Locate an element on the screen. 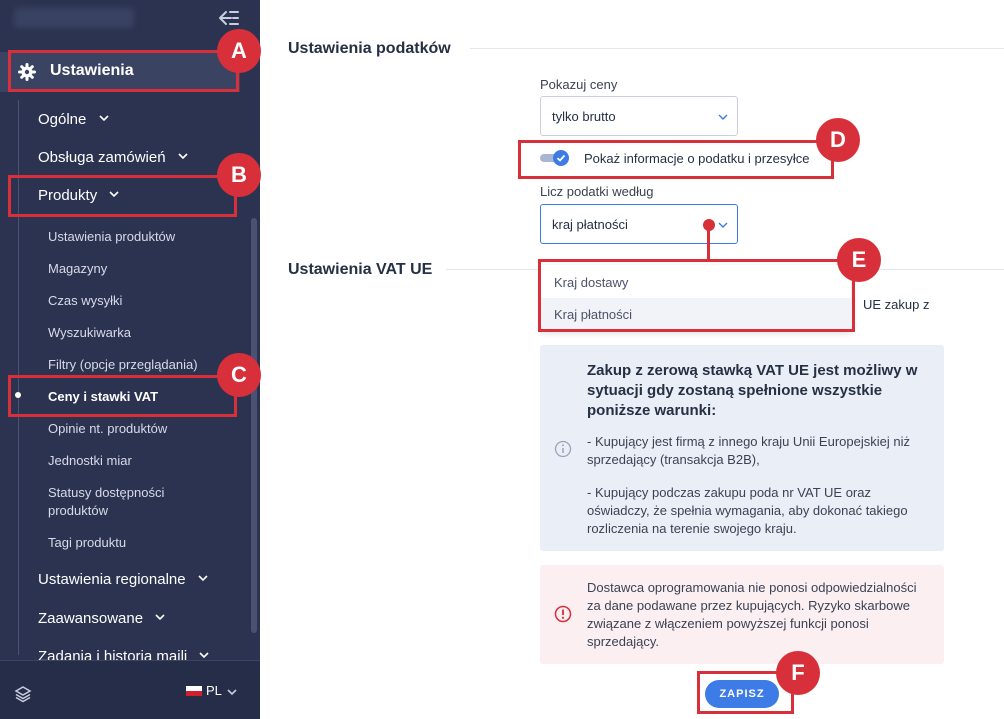  sidebar-item-general: Ogólne is located at coordinates (73, 119).